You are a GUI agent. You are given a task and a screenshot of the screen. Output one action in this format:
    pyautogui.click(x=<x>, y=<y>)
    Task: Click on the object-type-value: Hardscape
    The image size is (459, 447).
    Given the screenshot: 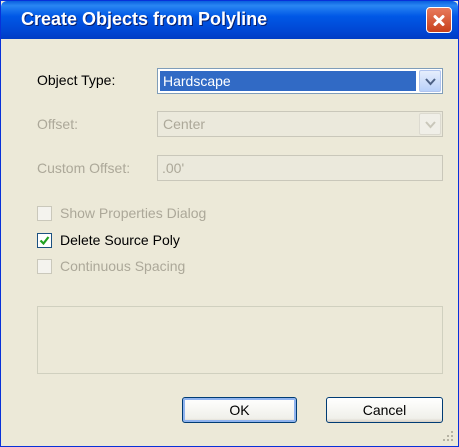 What is the action you would take?
    pyautogui.click(x=288, y=81)
    